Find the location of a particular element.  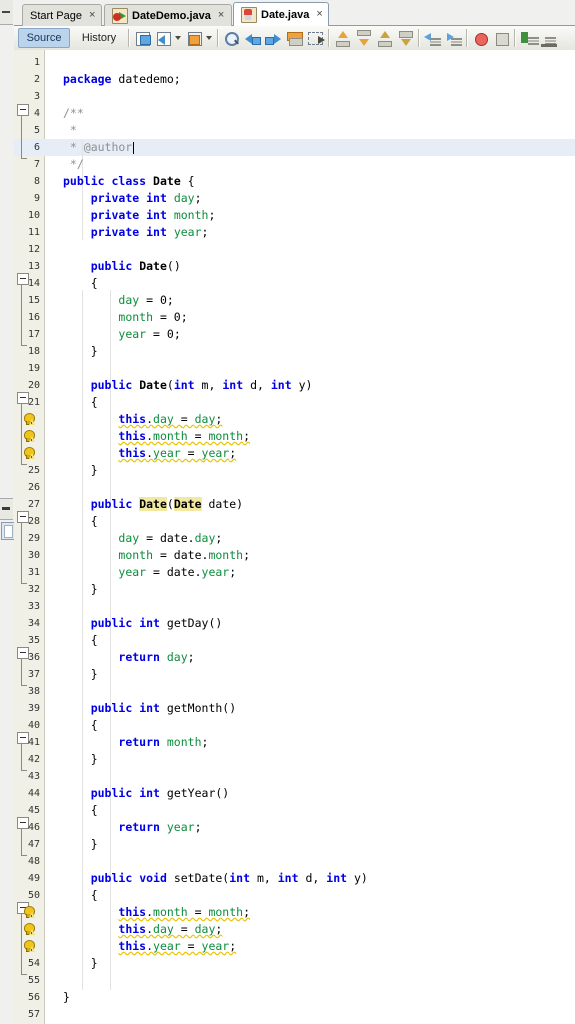

line-number: 43 is located at coordinates (33, 776).